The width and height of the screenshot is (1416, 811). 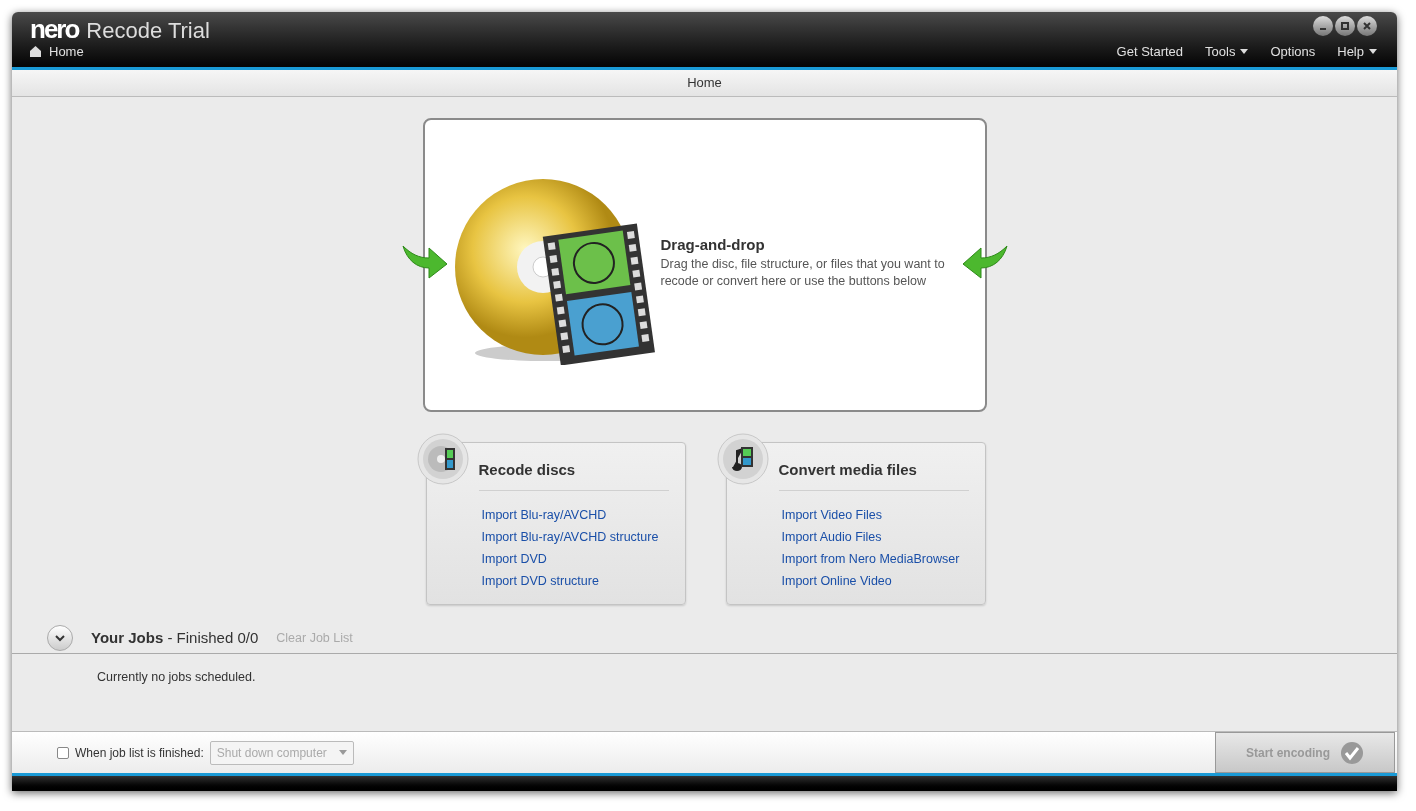 What do you see at coordinates (1357, 51) in the screenshot?
I see `menu-item: Help` at bounding box center [1357, 51].